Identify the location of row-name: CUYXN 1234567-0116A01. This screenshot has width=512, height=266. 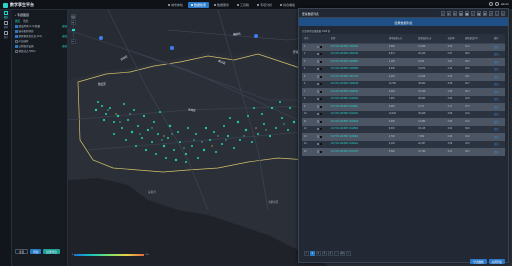
(357, 144).